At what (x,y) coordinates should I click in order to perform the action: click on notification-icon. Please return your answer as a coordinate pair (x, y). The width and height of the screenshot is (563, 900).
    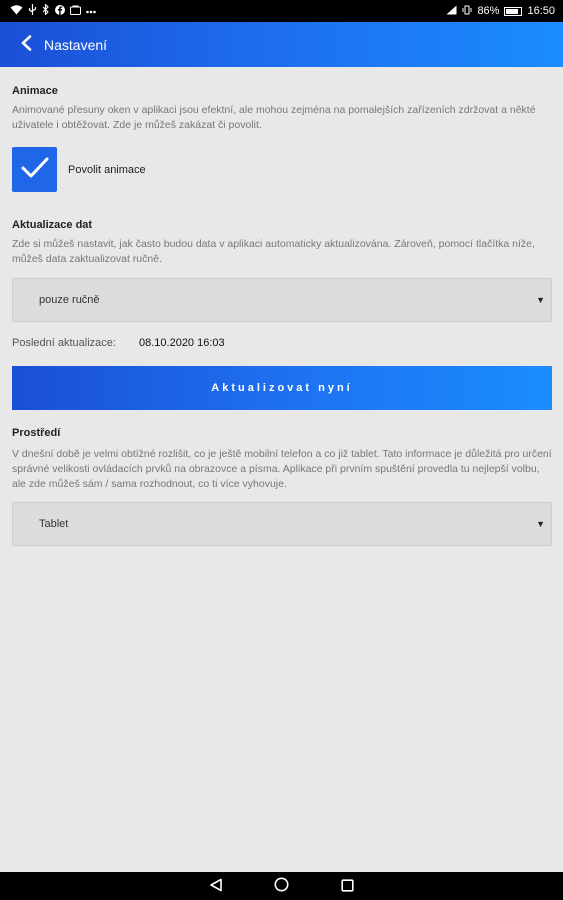
    Looking at the image, I should click on (75, 11).